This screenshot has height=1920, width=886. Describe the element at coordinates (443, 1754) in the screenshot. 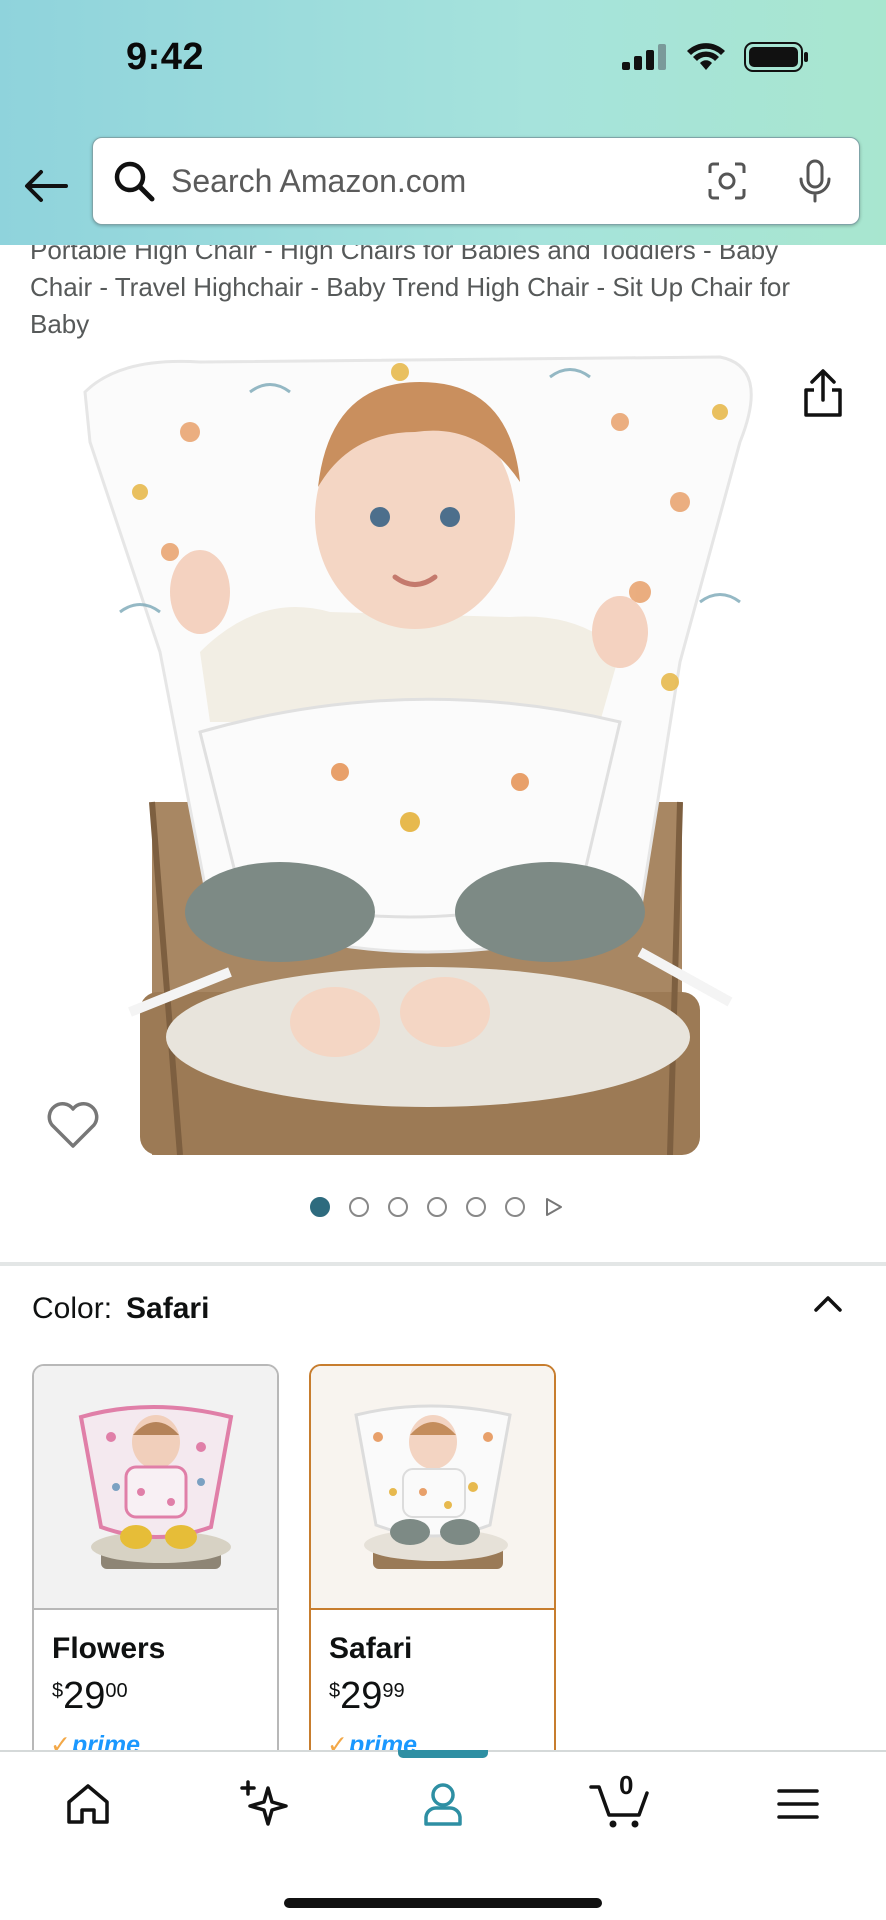

I see `active-tab-indicator` at that location.